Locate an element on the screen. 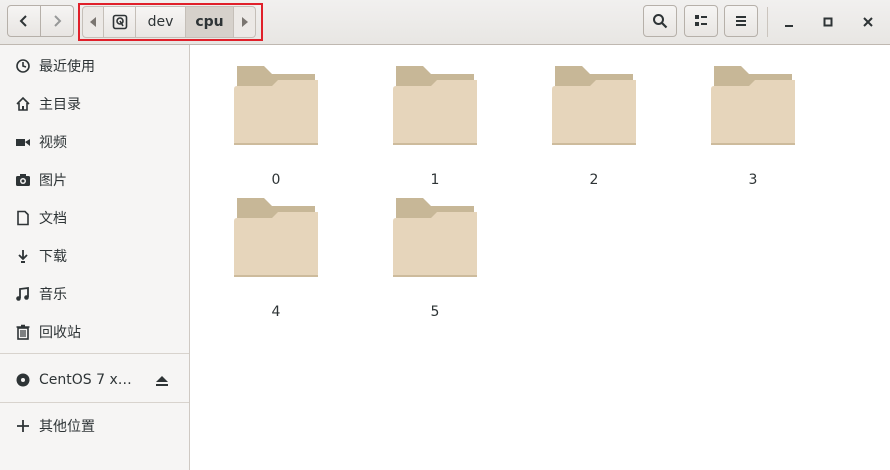  pathbar-scroll-left is located at coordinates (93, 22).